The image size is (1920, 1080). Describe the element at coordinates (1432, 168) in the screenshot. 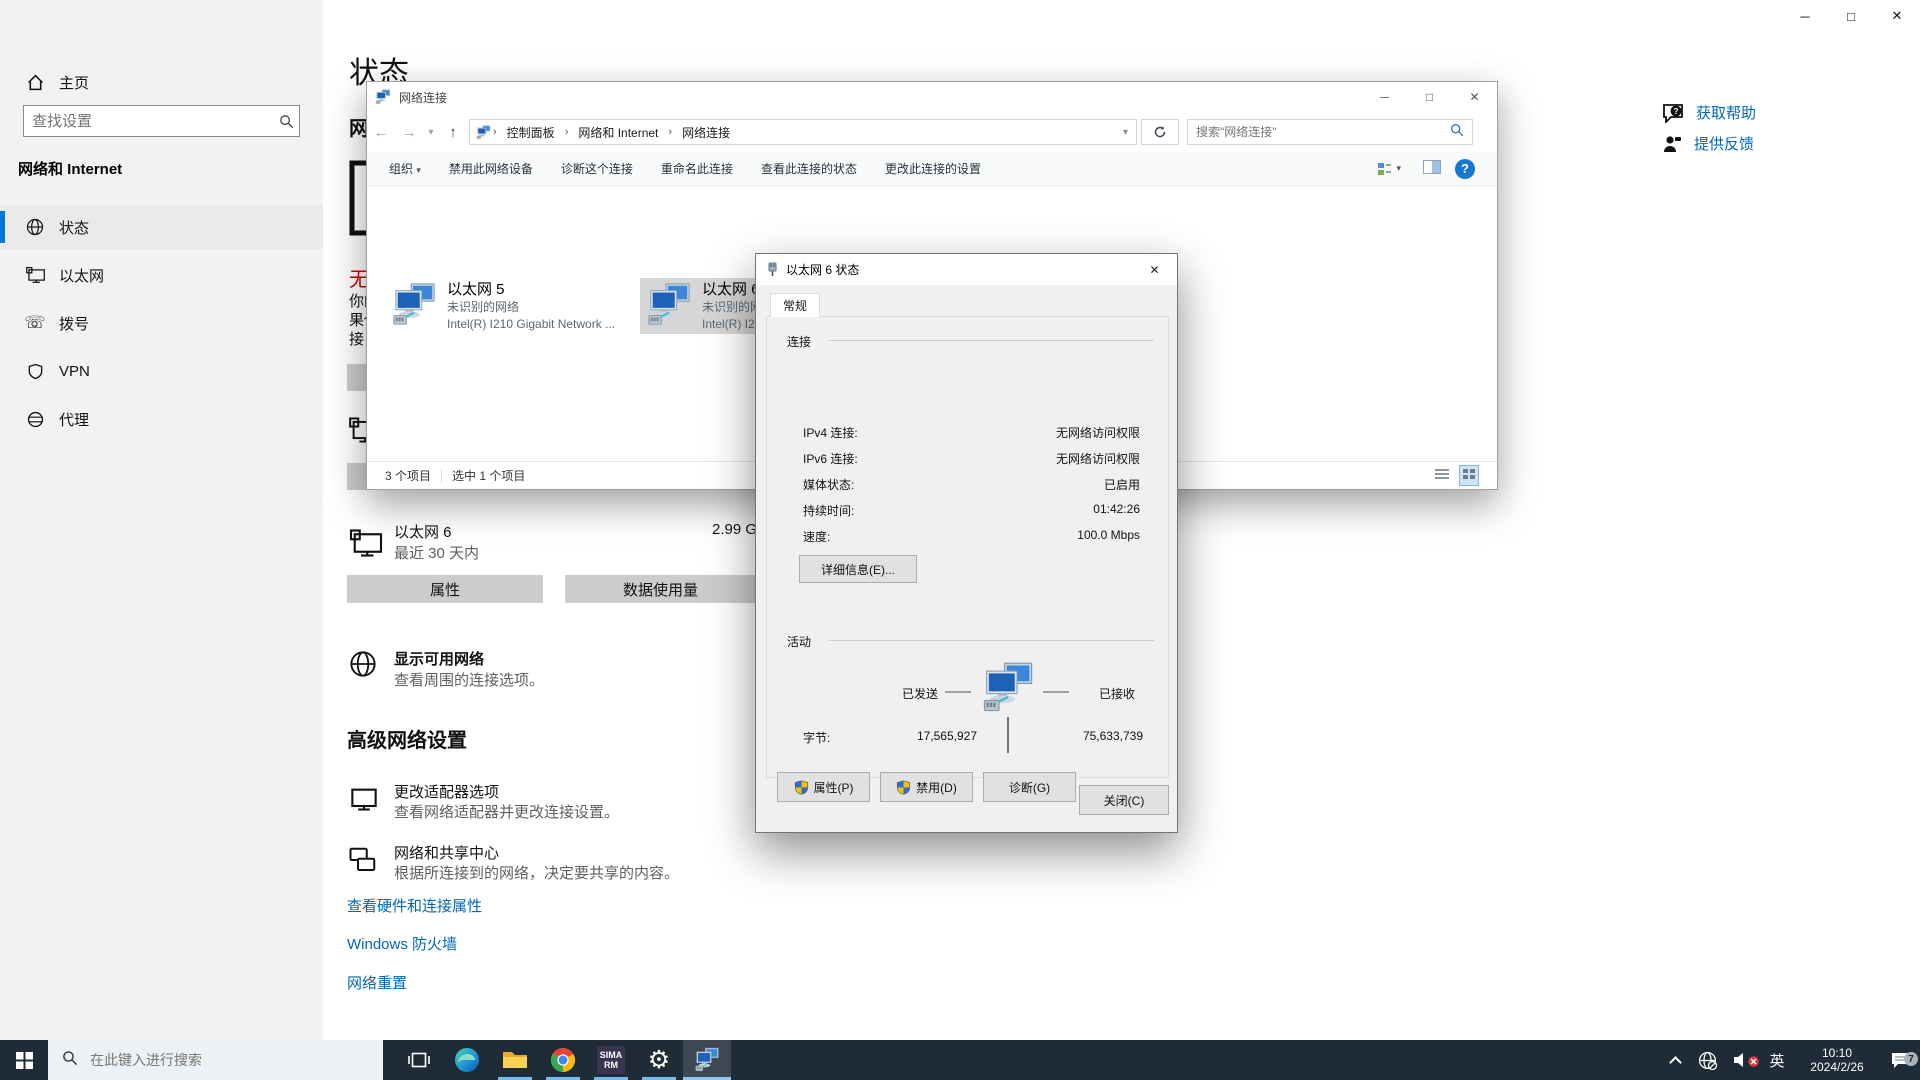

I see `preview-pane-button` at that location.